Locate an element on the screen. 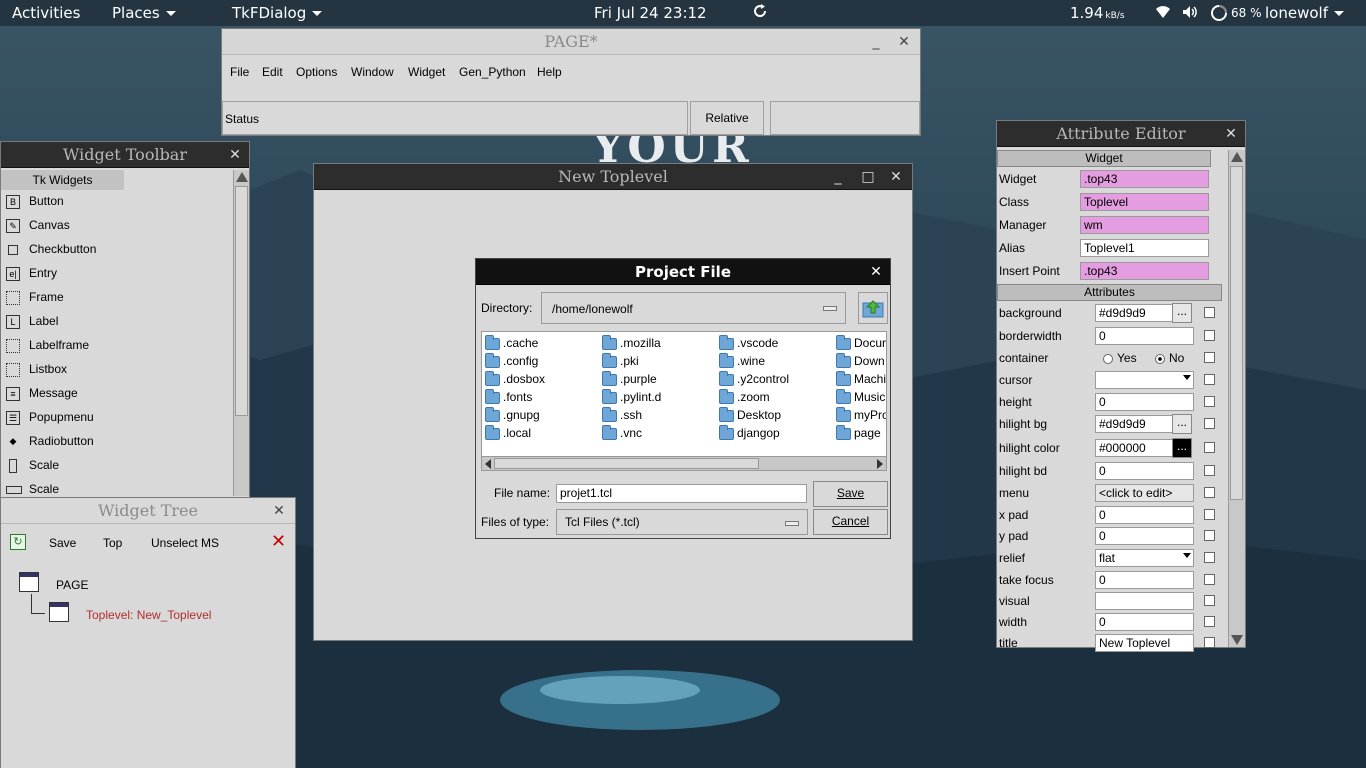 The image size is (1366, 768). folder-entry: .zoom is located at coordinates (744, 397).